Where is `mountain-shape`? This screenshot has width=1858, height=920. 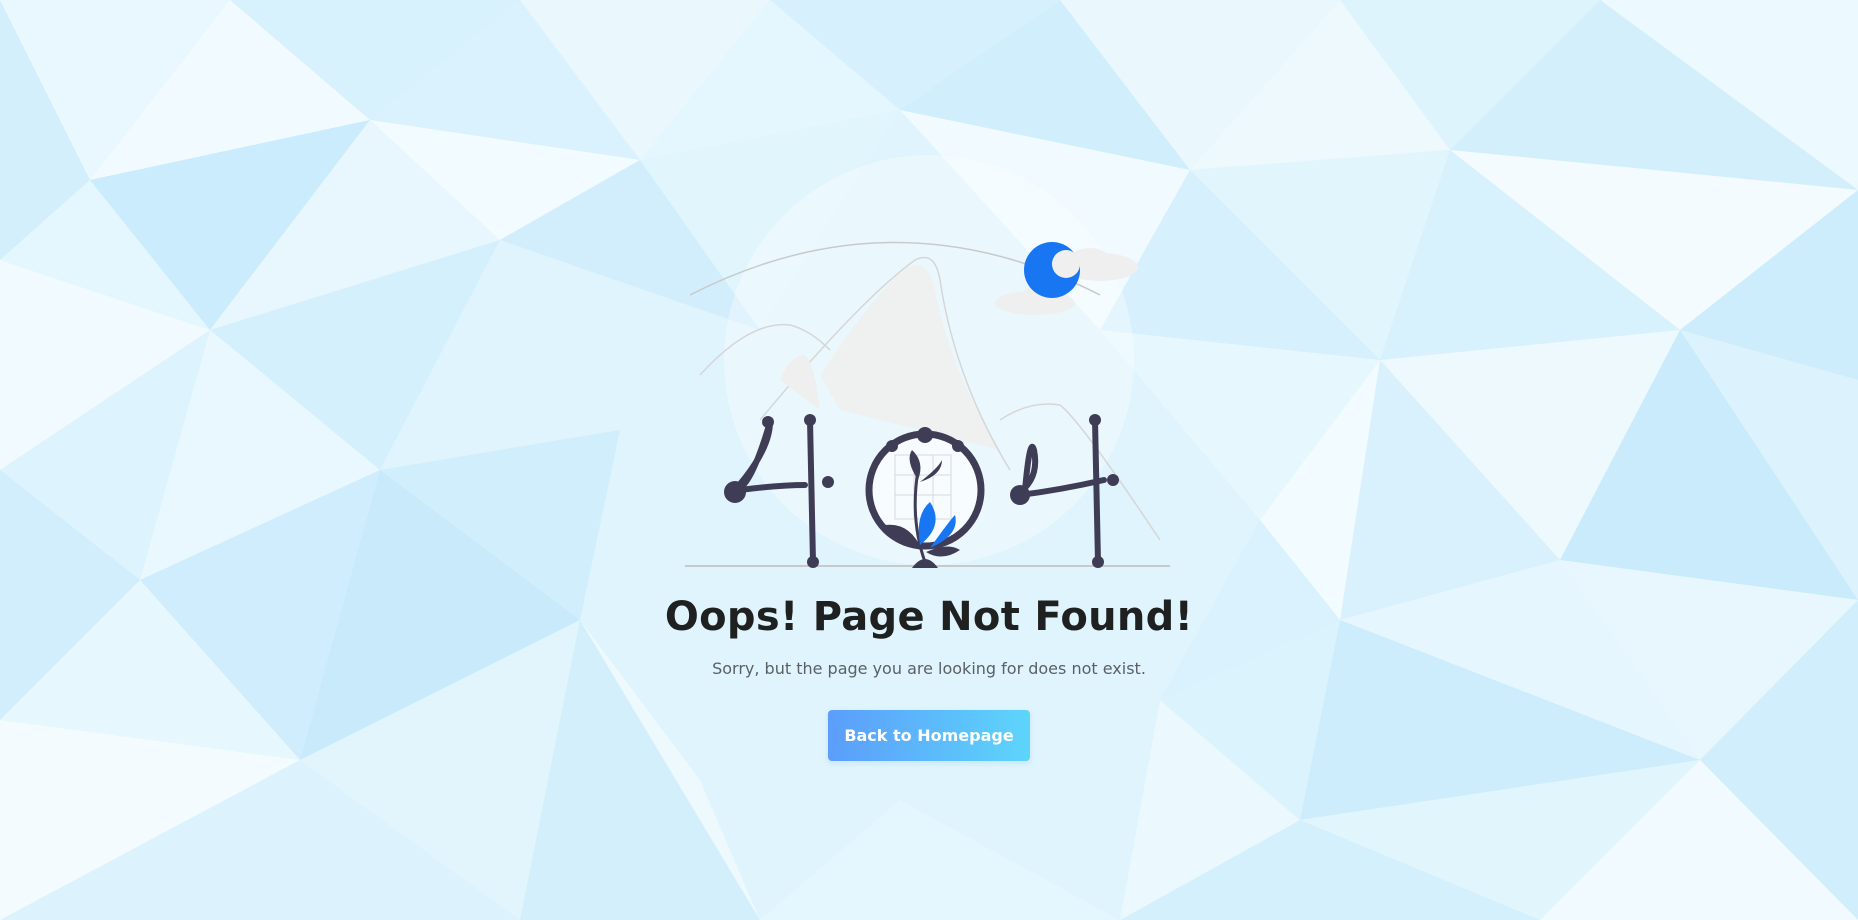 mountain-shape is located at coordinates (910, 357).